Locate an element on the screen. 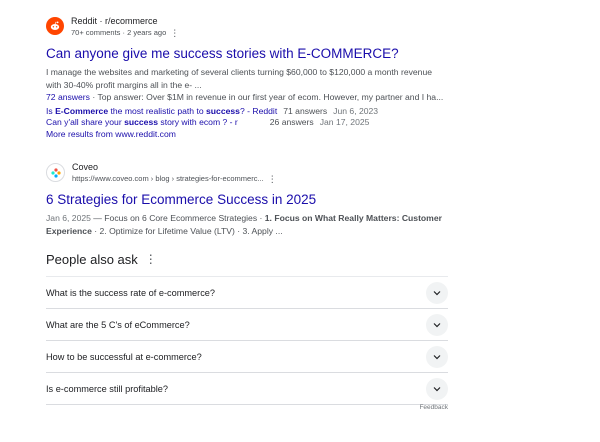  source-name: Coveo is located at coordinates (85, 167).